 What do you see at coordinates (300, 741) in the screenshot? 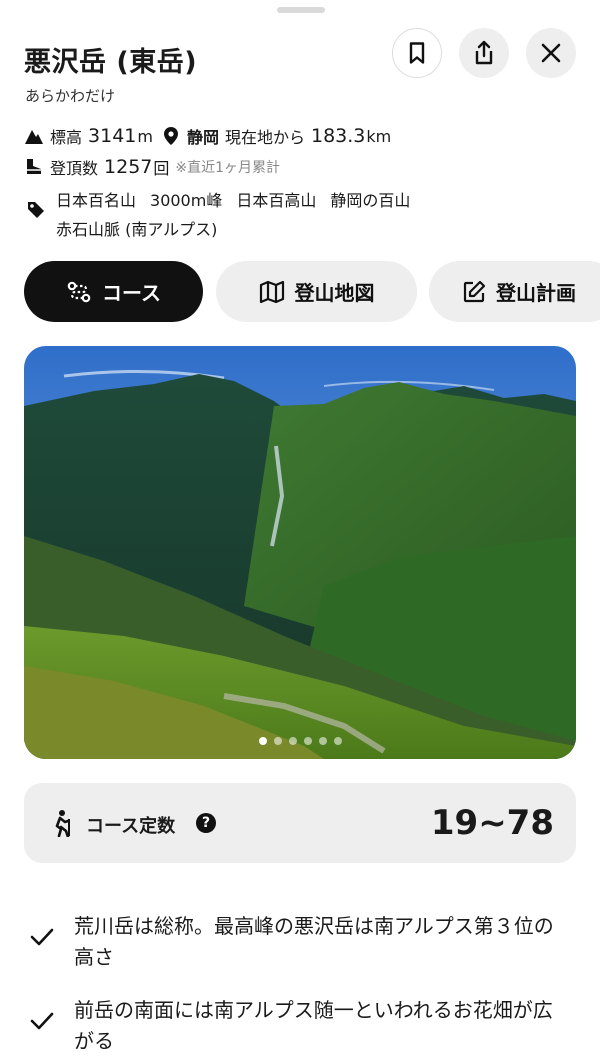
I see `carousel-indicator` at bounding box center [300, 741].